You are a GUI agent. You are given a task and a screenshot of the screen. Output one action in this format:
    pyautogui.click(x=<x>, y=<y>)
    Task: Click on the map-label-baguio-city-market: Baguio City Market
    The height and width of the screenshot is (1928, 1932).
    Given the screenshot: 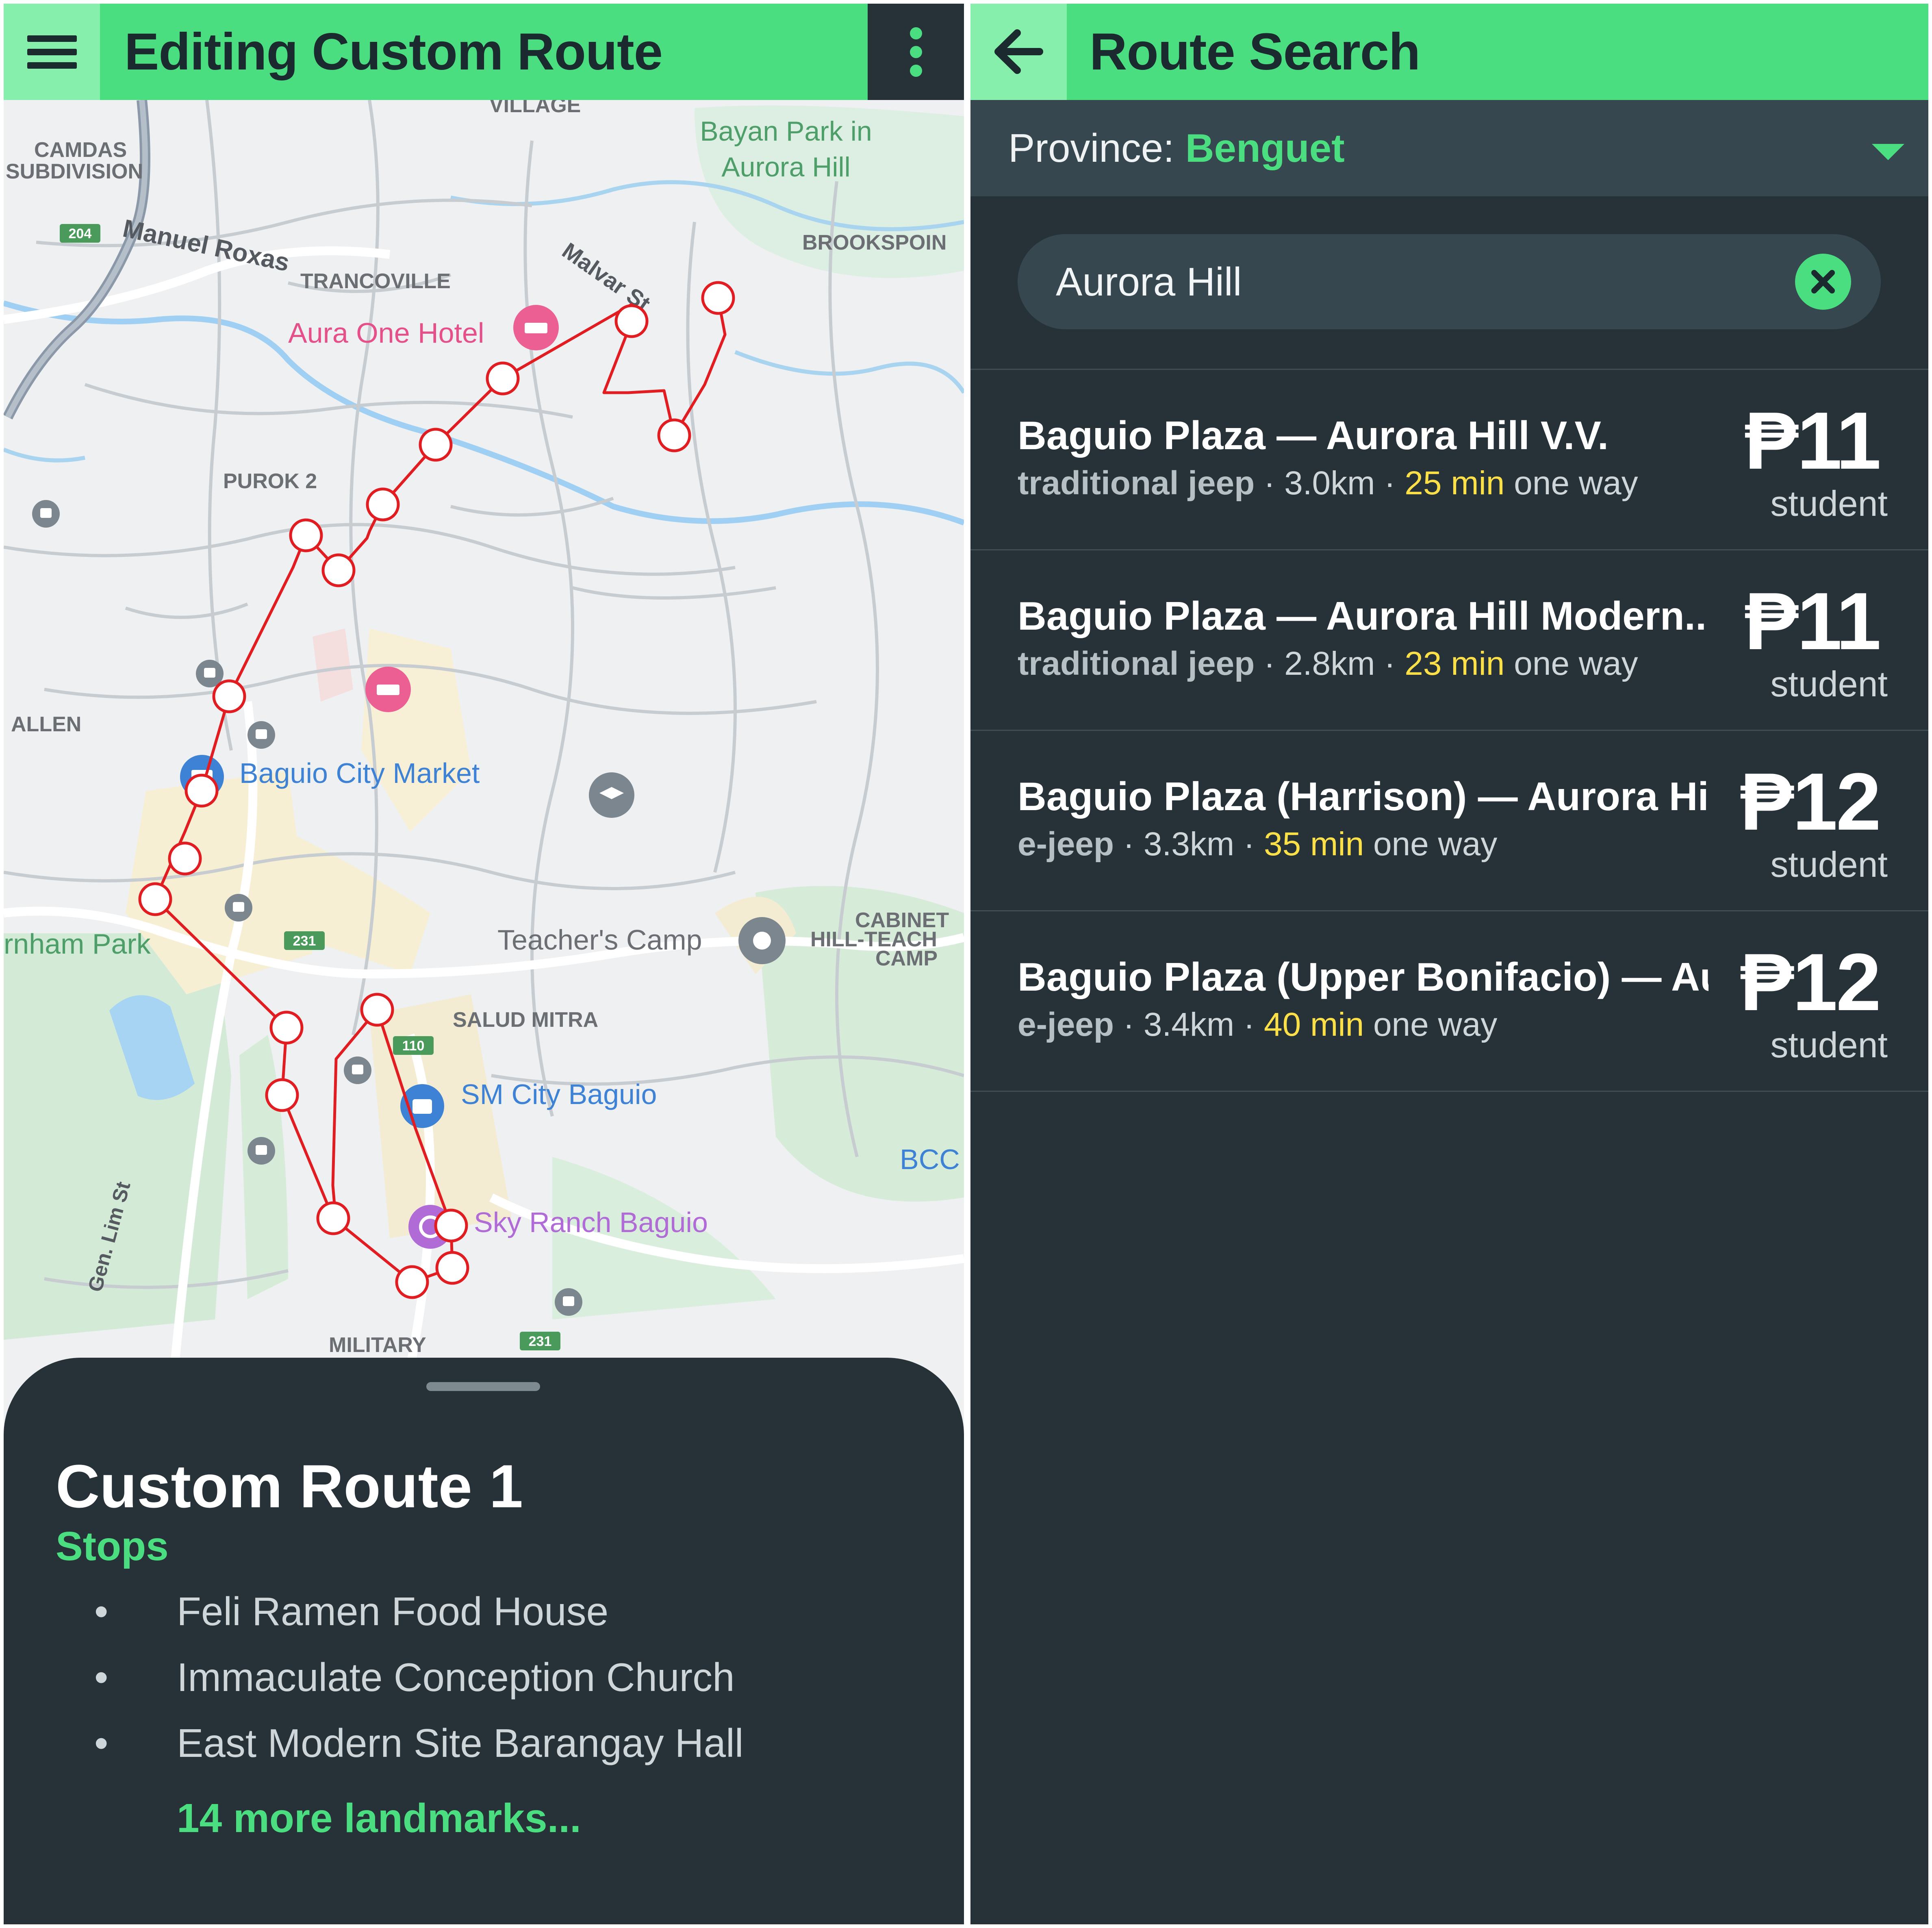 What is the action you would take?
    pyautogui.click(x=359, y=773)
    